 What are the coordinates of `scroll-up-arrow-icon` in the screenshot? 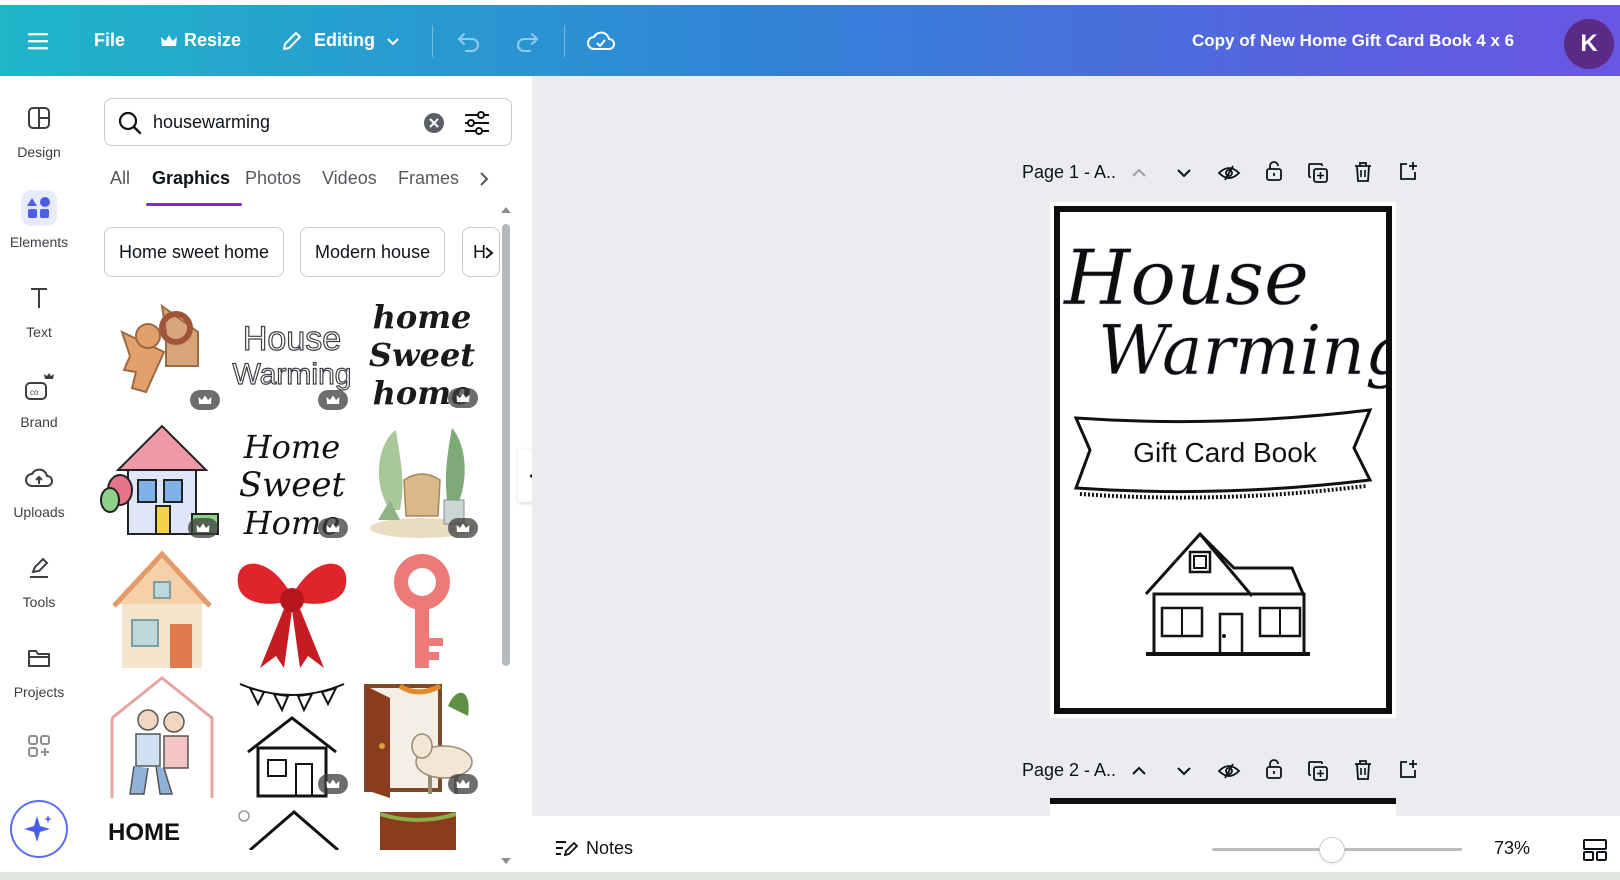 It's located at (506, 210).